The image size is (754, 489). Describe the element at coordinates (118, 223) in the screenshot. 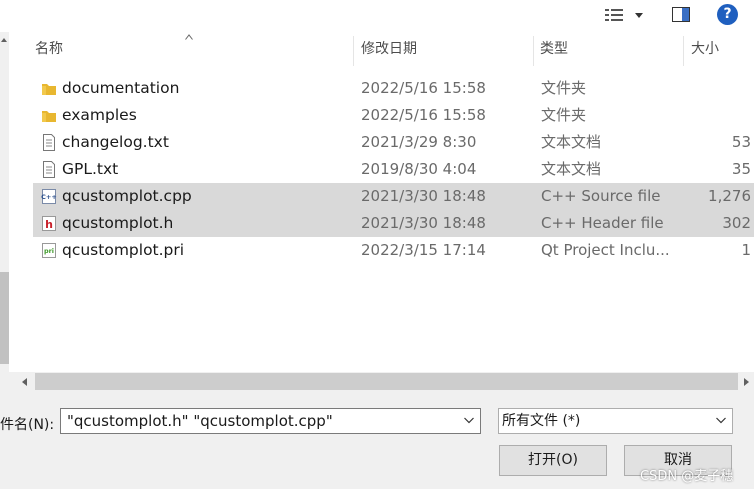

I see `file-name: qcustomplot.h` at that location.